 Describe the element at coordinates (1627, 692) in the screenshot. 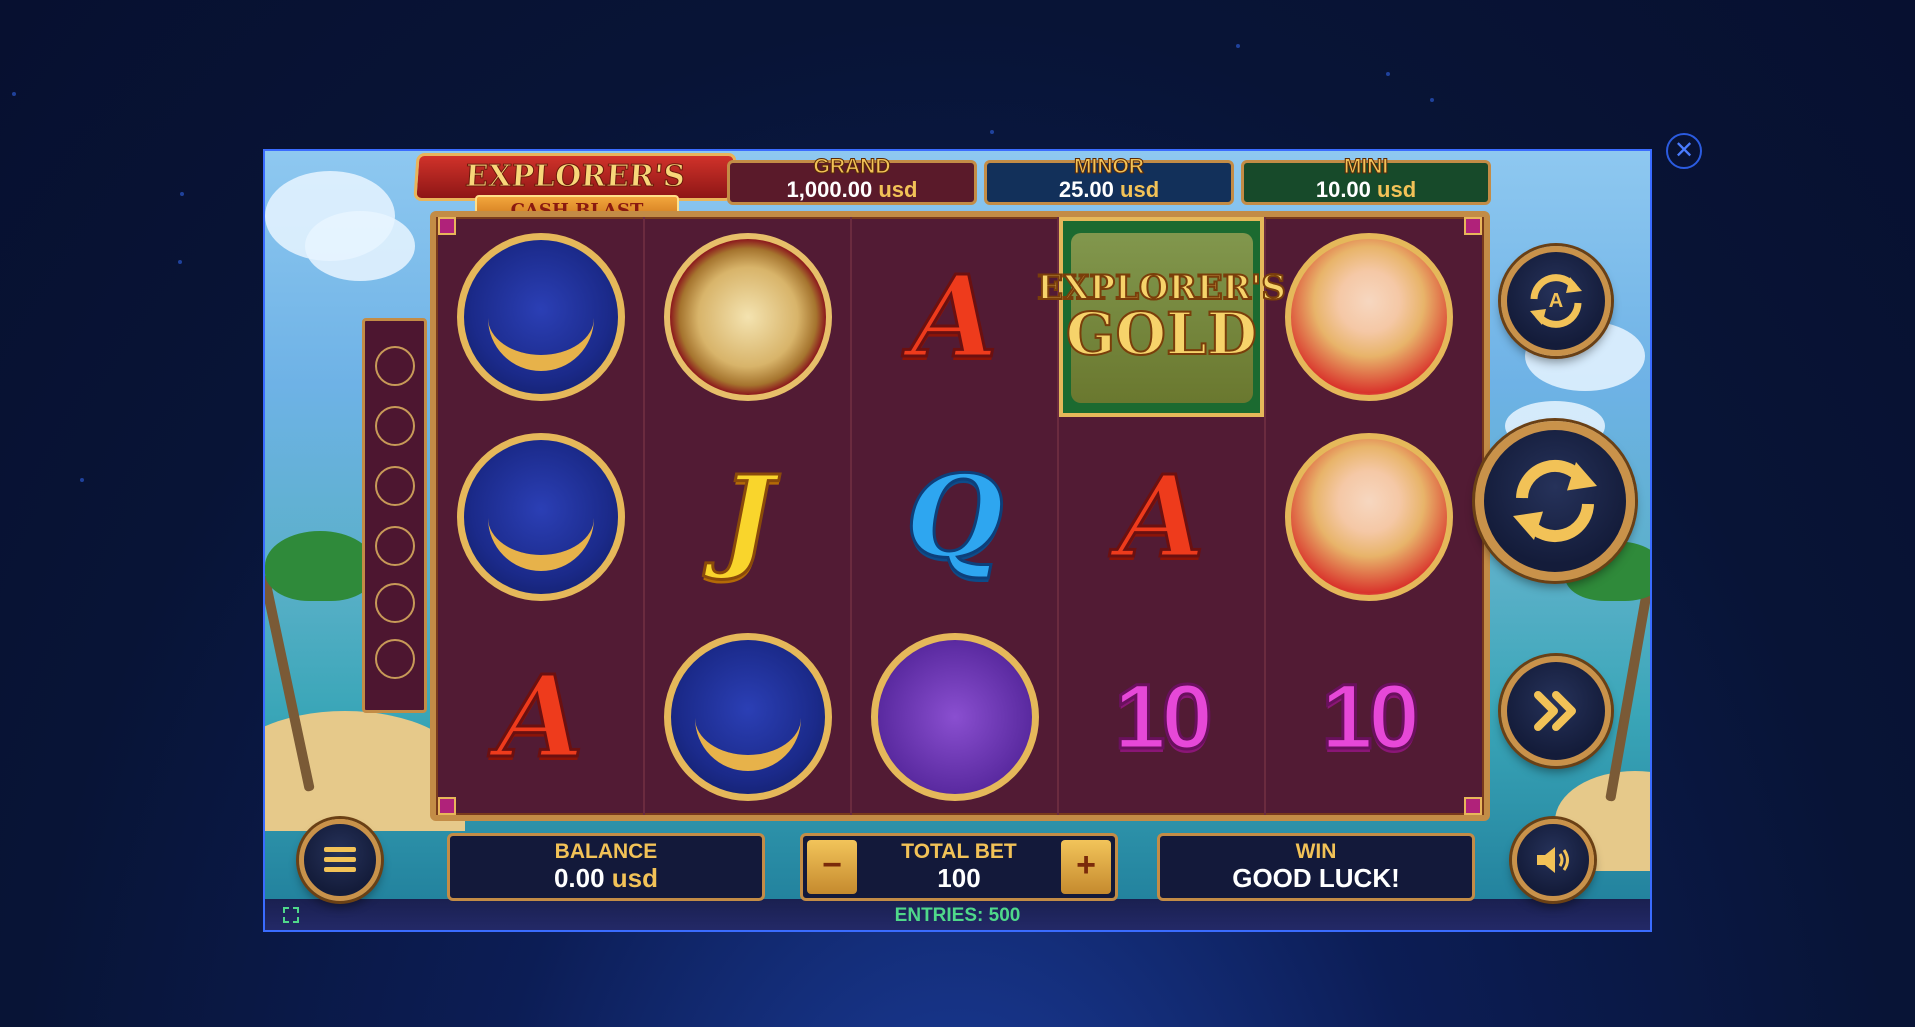

I see `palm-tree` at that location.